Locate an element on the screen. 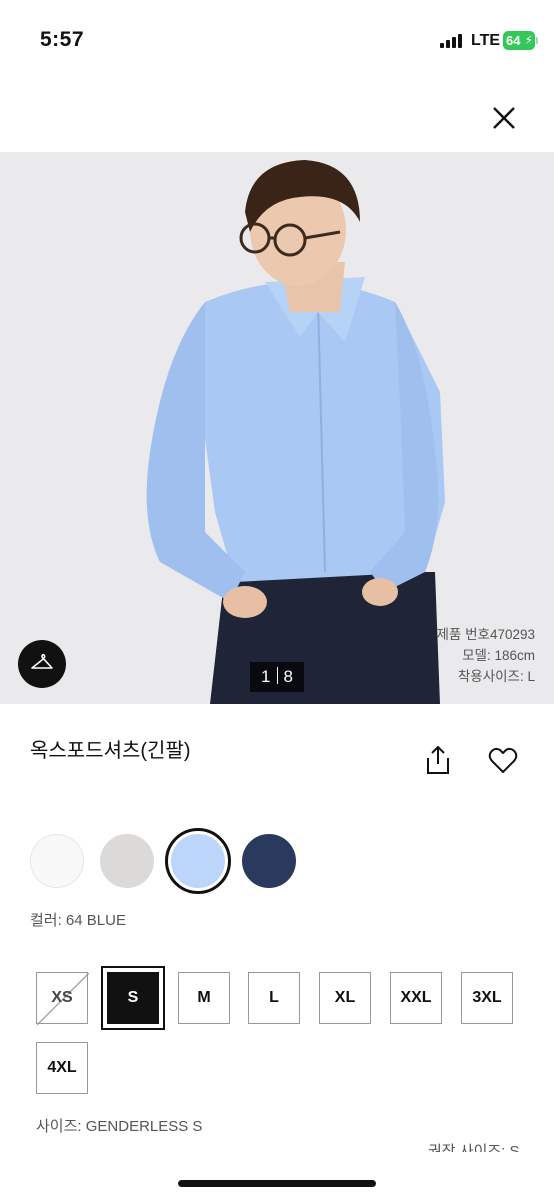 This screenshot has height=1200, width=554. size-label-xxl: XXL is located at coordinates (416, 997).